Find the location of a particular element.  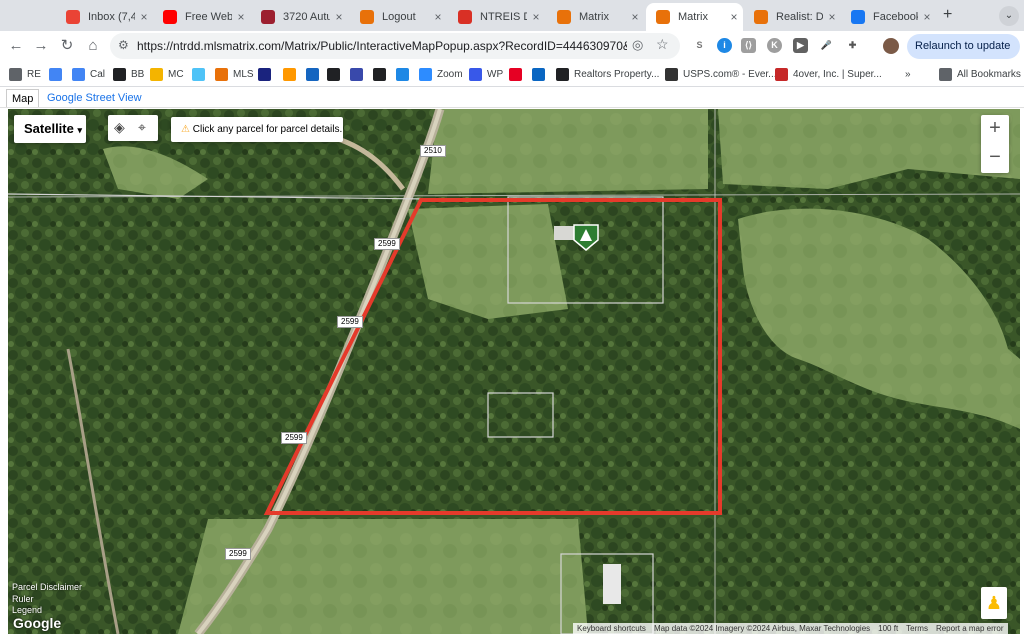

map-type-selector: Satellite ▾ is located at coordinates (50, 129).